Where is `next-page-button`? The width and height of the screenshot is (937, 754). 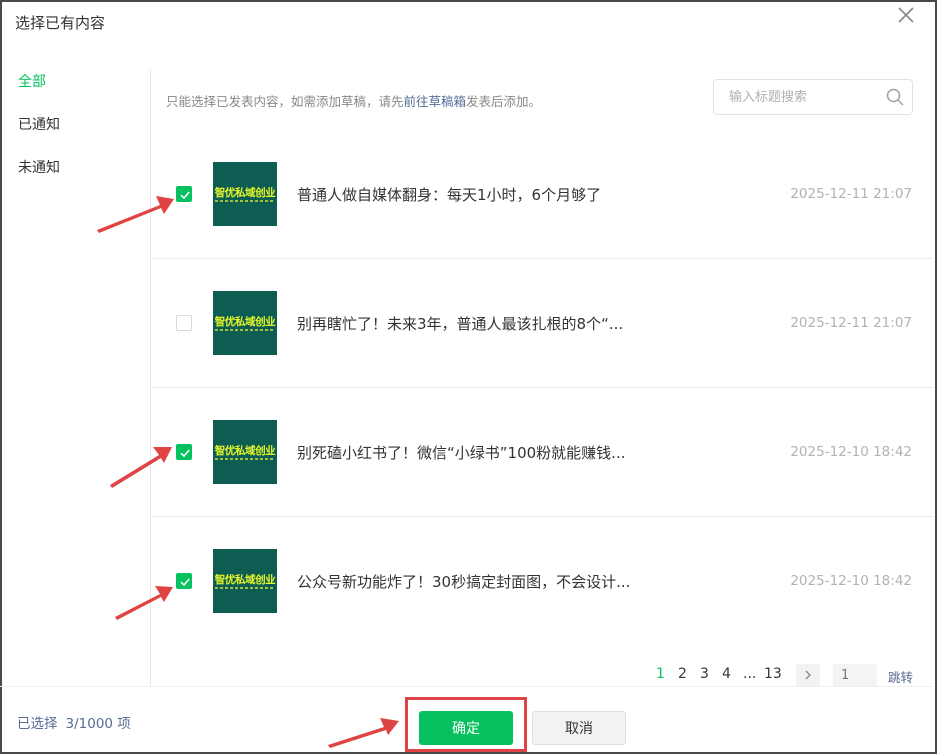
next-page-button is located at coordinates (808, 675).